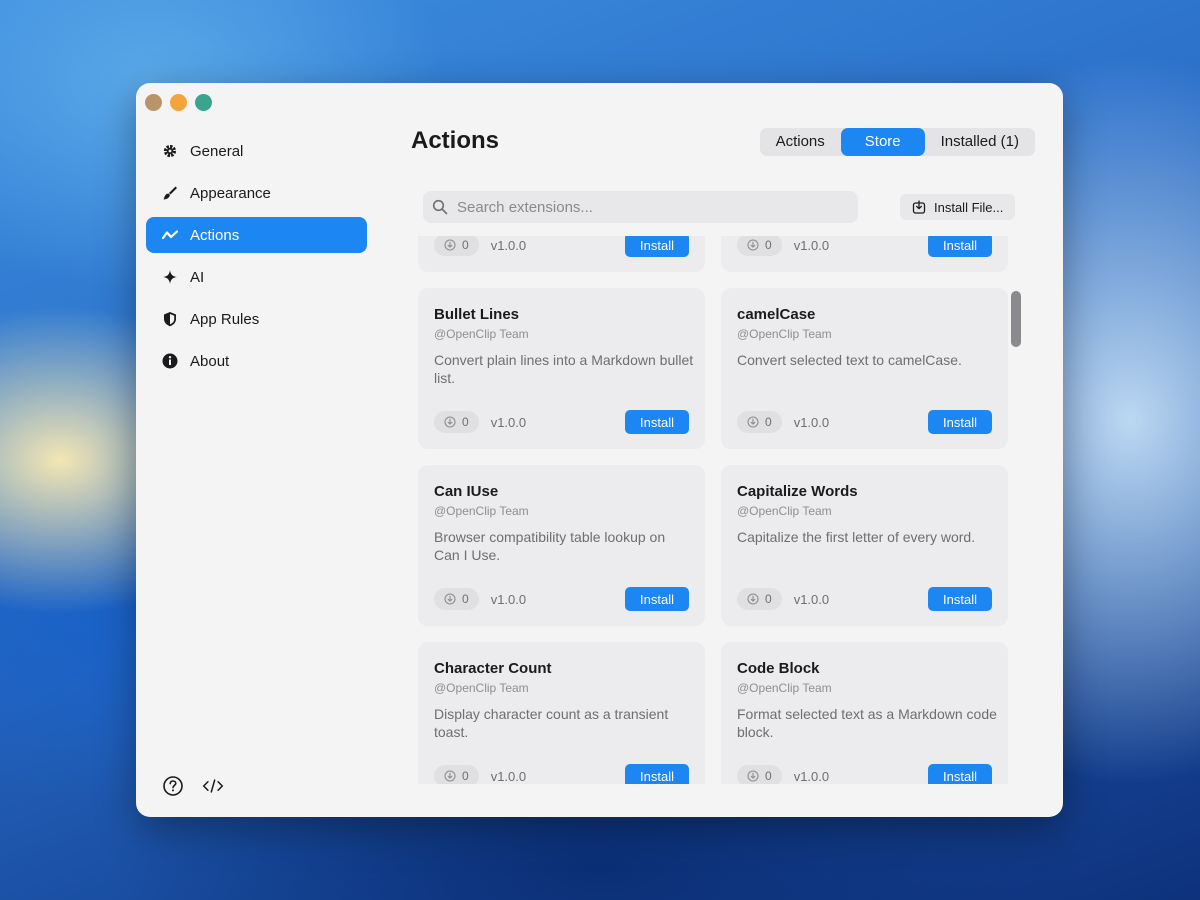 This screenshot has width=1200, height=900. Describe the element at coordinates (1015, 510) in the screenshot. I see `scrollbar` at that location.